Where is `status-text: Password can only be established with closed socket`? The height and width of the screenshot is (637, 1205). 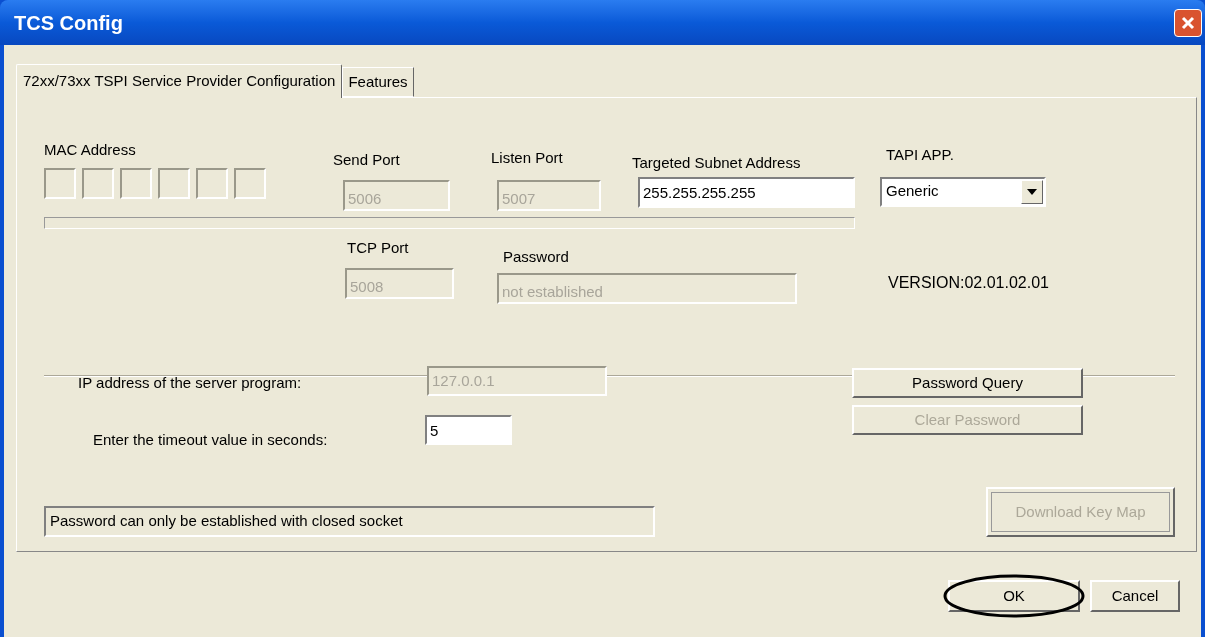
status-text: Password can only be established with closed socket is located at coordinates (349, 521).